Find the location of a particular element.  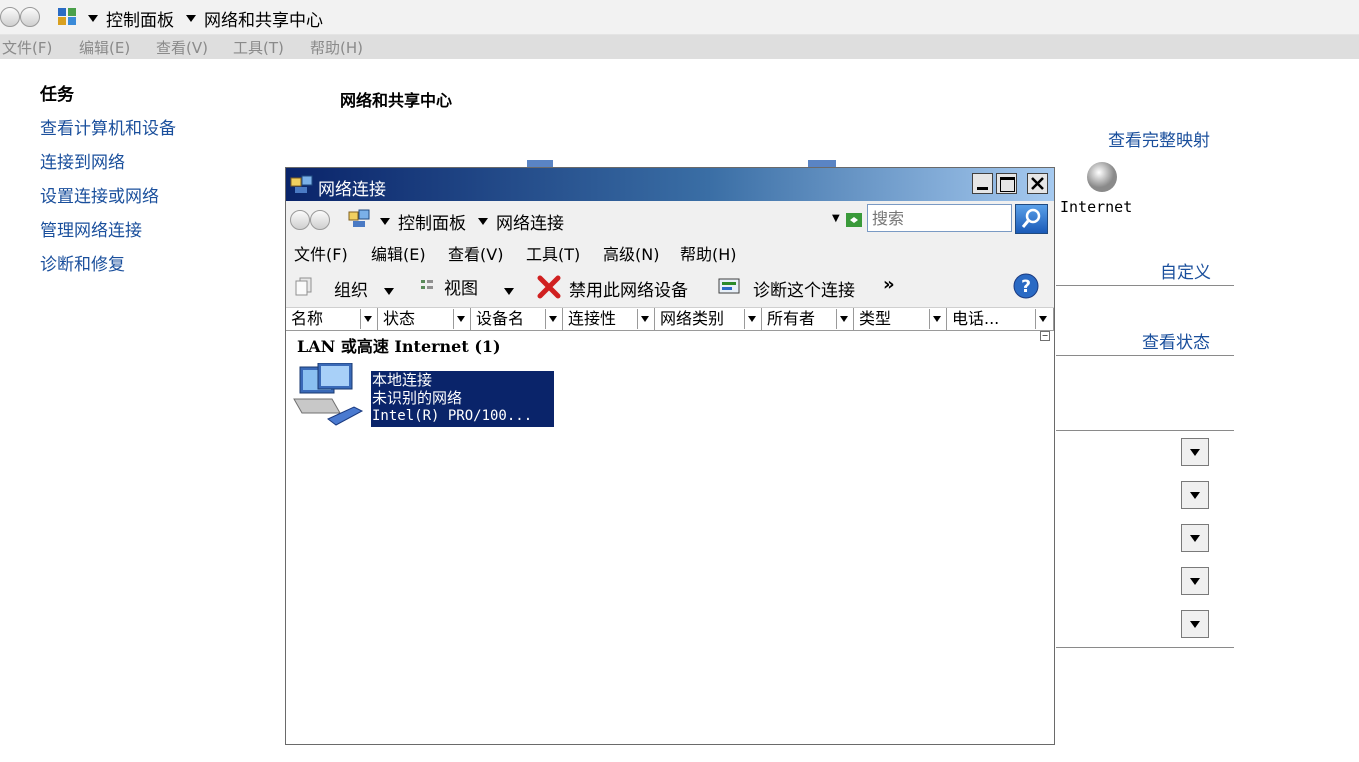

toolbar: 组织 视图 禁用此网络设备 诊断这个连接 » ? is located at coordinates (670, 286).